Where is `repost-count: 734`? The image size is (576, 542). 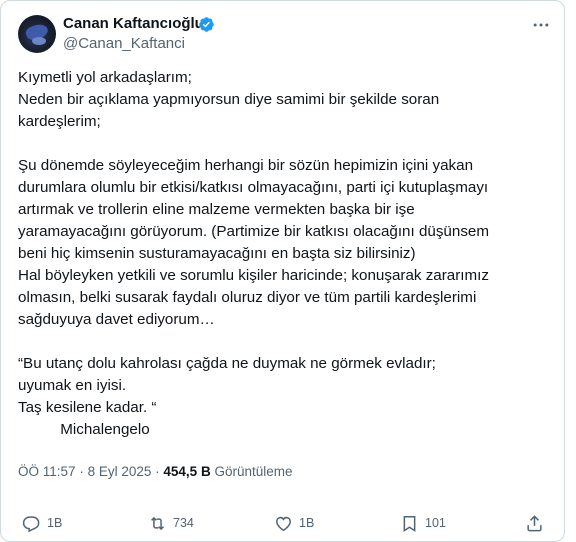
repost-count: 734 is located at coordinates (183, 523).